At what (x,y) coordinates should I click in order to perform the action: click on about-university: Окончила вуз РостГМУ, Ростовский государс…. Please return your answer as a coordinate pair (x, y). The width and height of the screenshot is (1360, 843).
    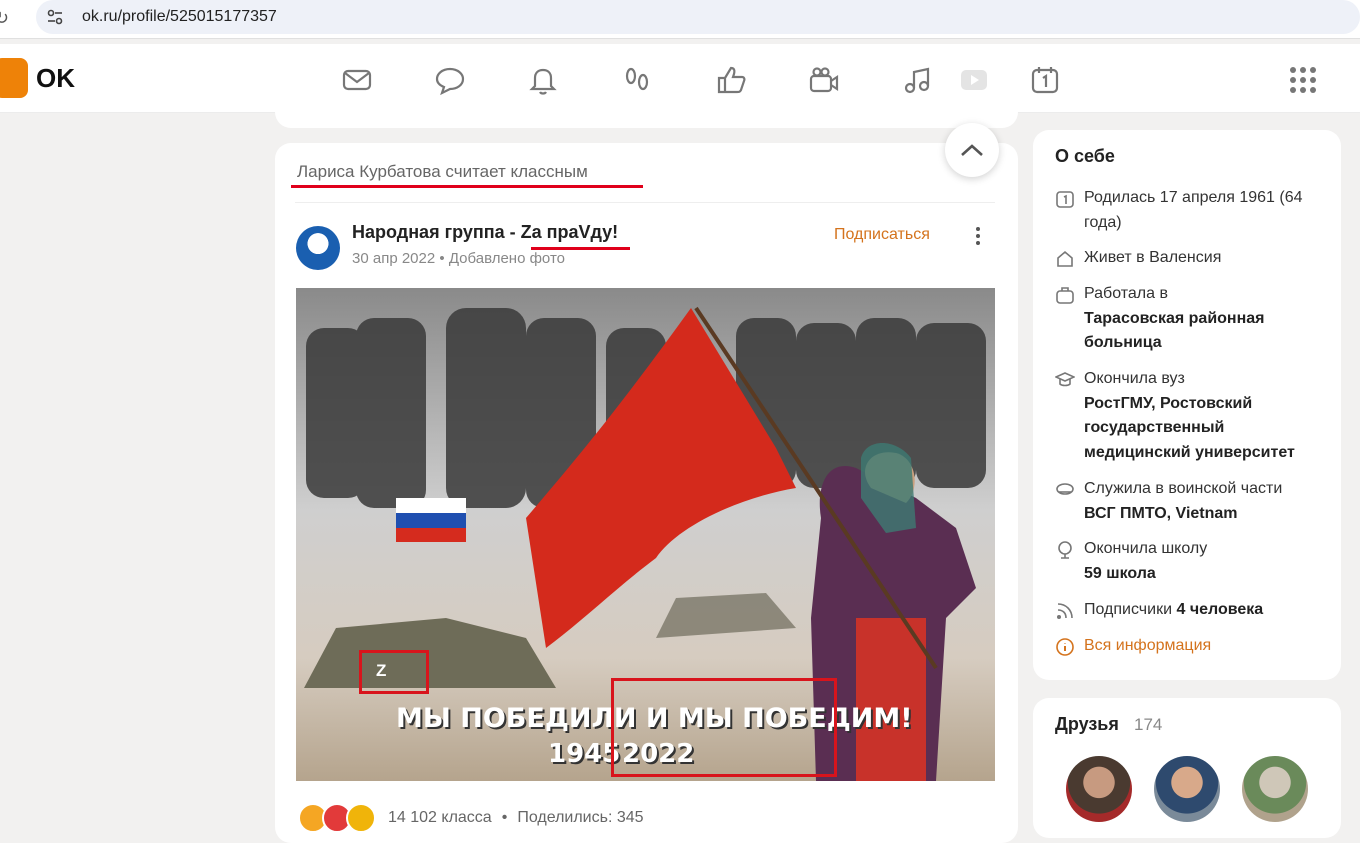
    Looking at the image, I should click on (1195, 416).